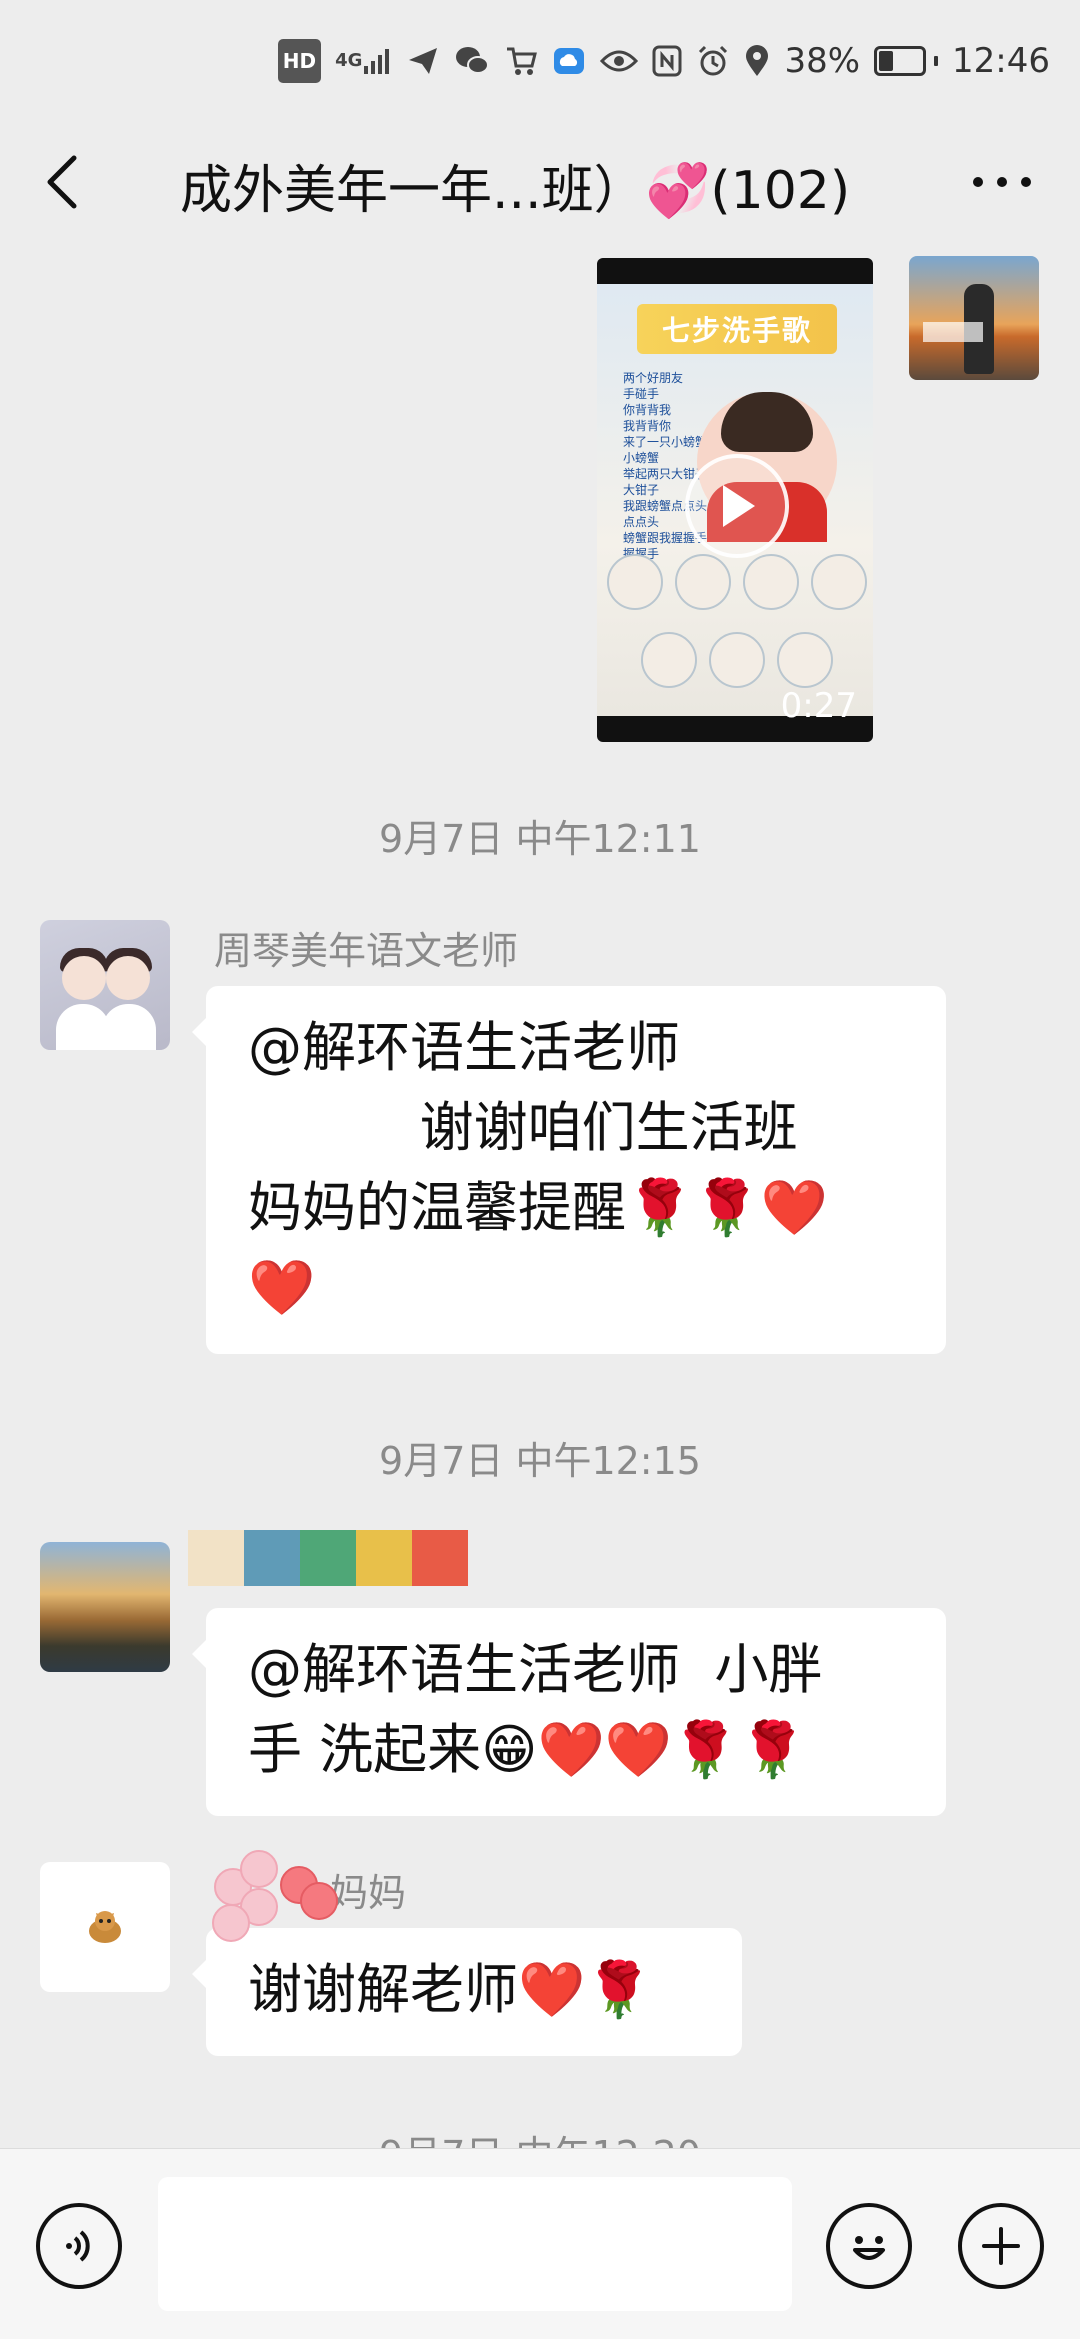 The width and height of the screenshot is (1080, 2339). What do you see at coordinates (349, 60) in the screenshot?
I see `network-label: 4G` at bounding box center [349, 60].